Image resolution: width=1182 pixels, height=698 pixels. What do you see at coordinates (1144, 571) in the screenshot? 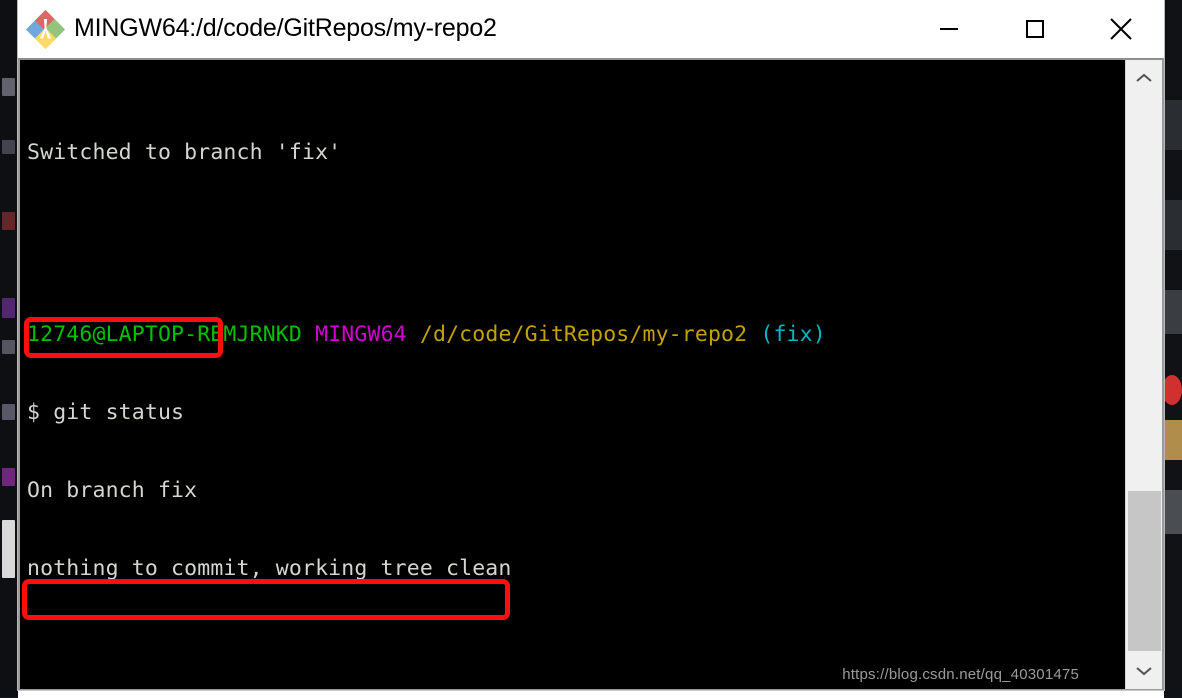
I see `scrollbar-thumb` at bounding box center [1144, 571].